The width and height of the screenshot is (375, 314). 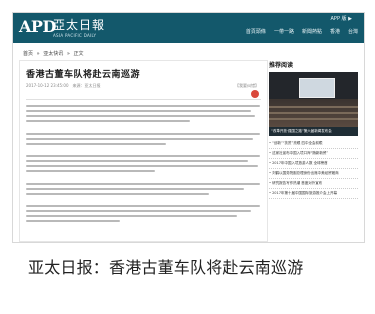 I want to click on recommended-photo, so click(x=313, y=99).